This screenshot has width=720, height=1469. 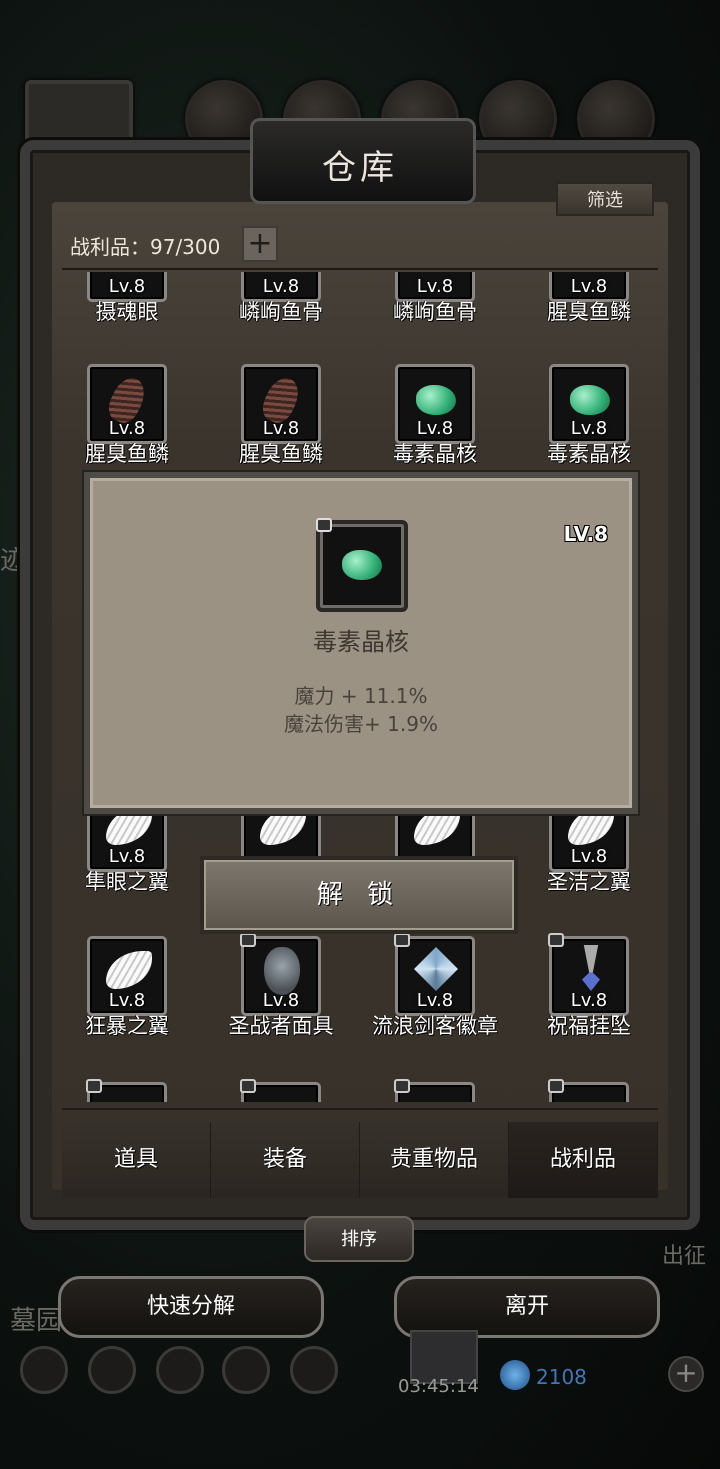 What do you see at coordinates (360, 269) in the screenshot?
I see `divider-top` at bounding box center [360, 269].